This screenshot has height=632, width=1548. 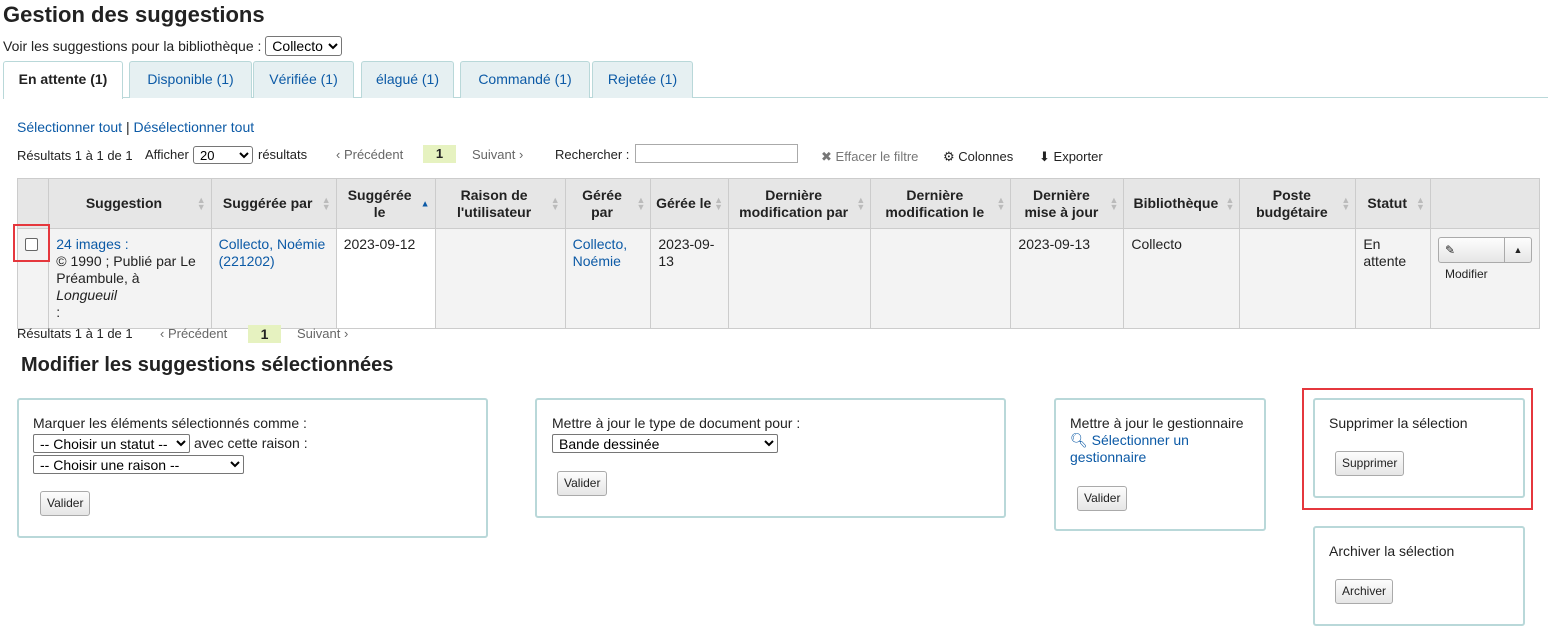 What do you see at coordinates (126, 269) in the screenshot?
I see `suggestion-publication: © 1990 ; Publié par Le Préambule, à` at bounding box center [126, 269].